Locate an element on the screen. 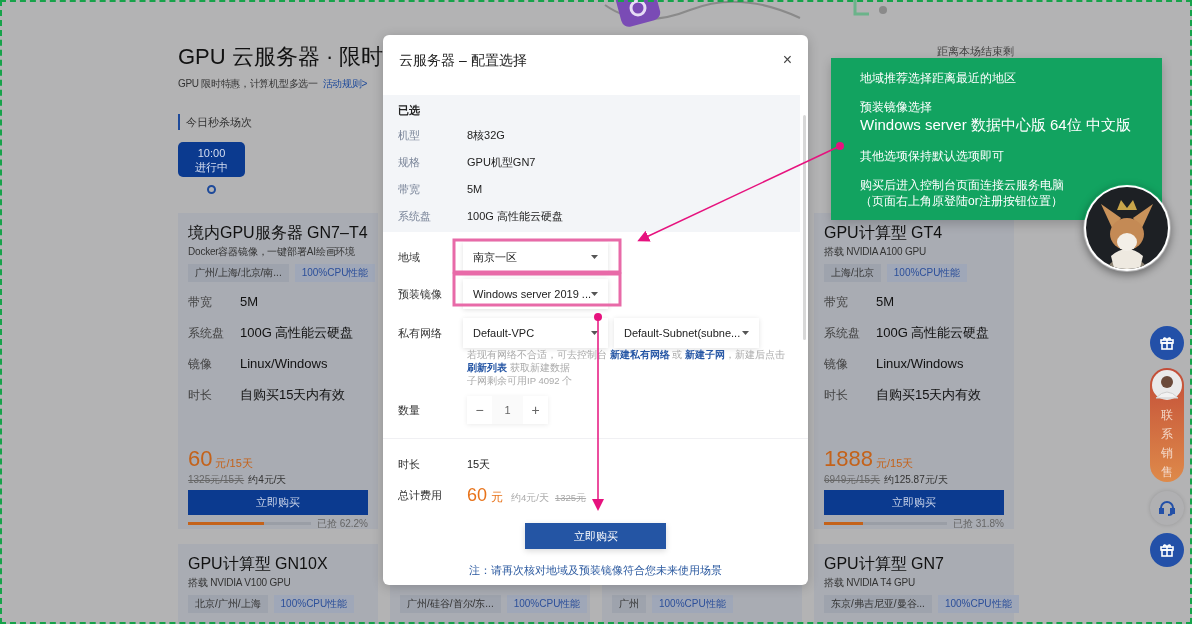 The width and height of the screenshot is (1192, 624). page-title: GPU 云服务器 · 限时 is located at coordinates (281, 57).